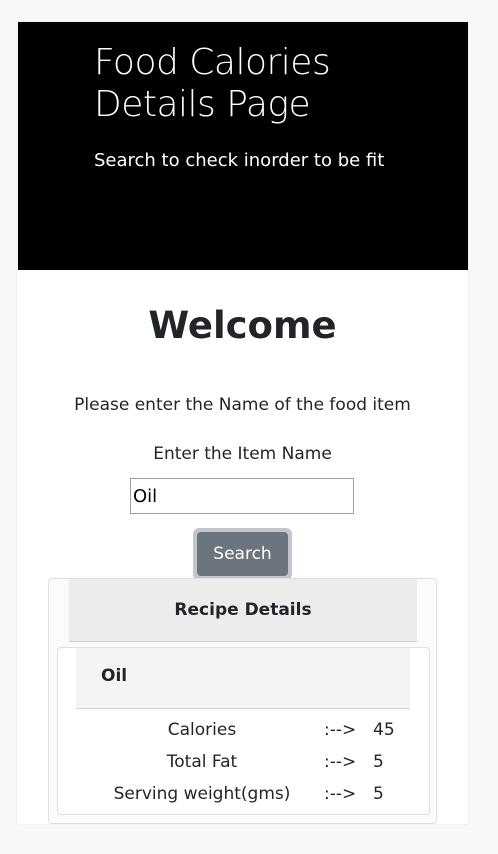 This screenshot has height=854, width=498. What do you see at coordinates (384, 730) in the screenshot?
I see `nutrition-value: 45` at bounding box center [384, 730].